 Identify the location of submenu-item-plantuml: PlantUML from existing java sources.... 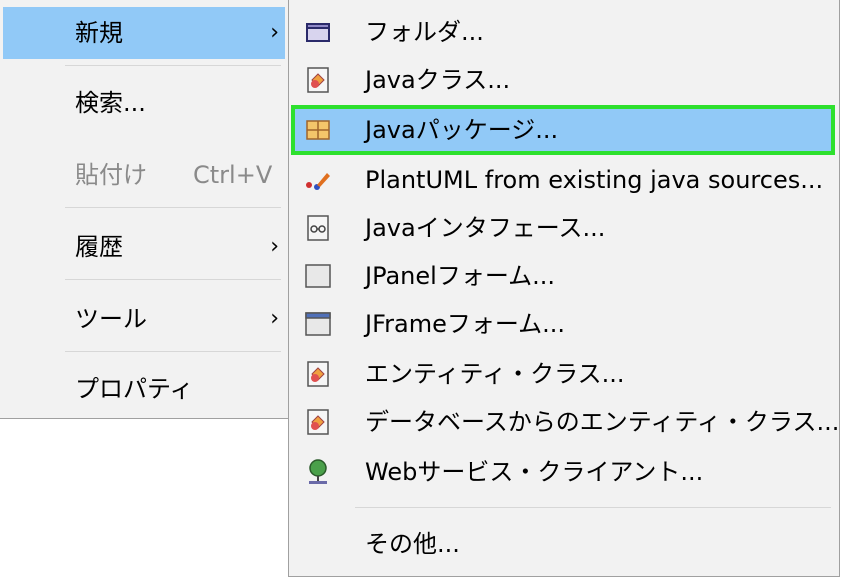
(563, 180).